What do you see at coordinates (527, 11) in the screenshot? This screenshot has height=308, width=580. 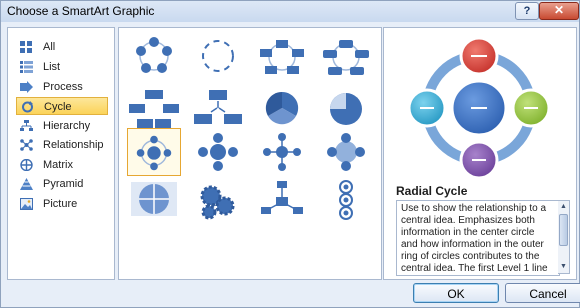 I see `help-button: ?` at bounding box center [527, 11].